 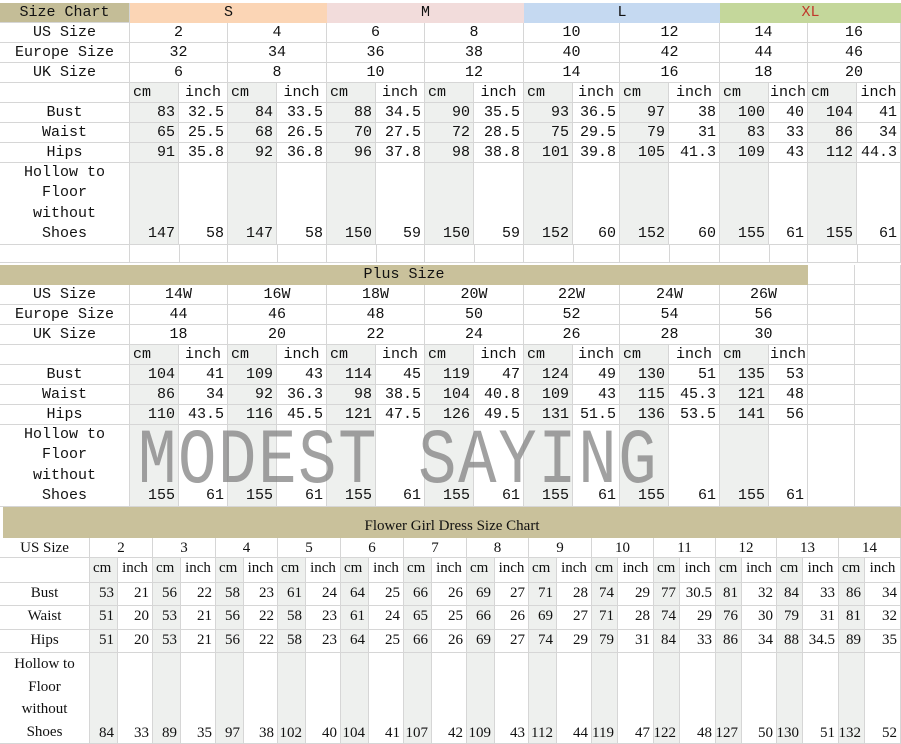 I want to click on flower-girl-title: Flower Girl Dress Size Chart, so click(x=452, y=522).